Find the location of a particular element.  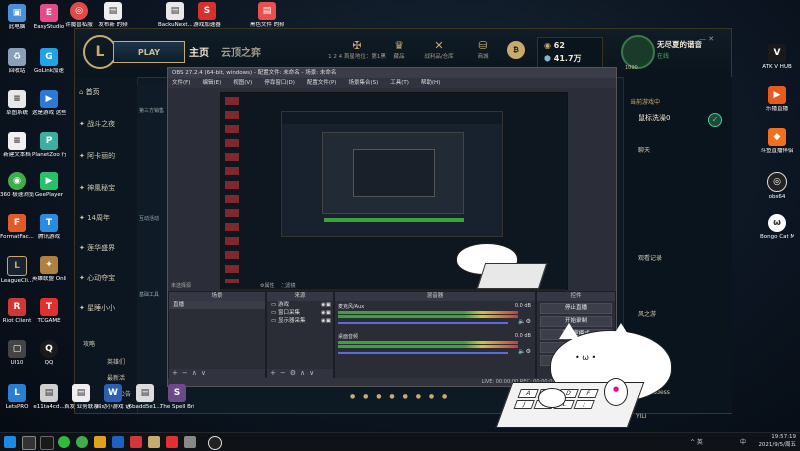

desktop-icon-top-3: S 游戏加速器 is located at coordinates (207, 15).